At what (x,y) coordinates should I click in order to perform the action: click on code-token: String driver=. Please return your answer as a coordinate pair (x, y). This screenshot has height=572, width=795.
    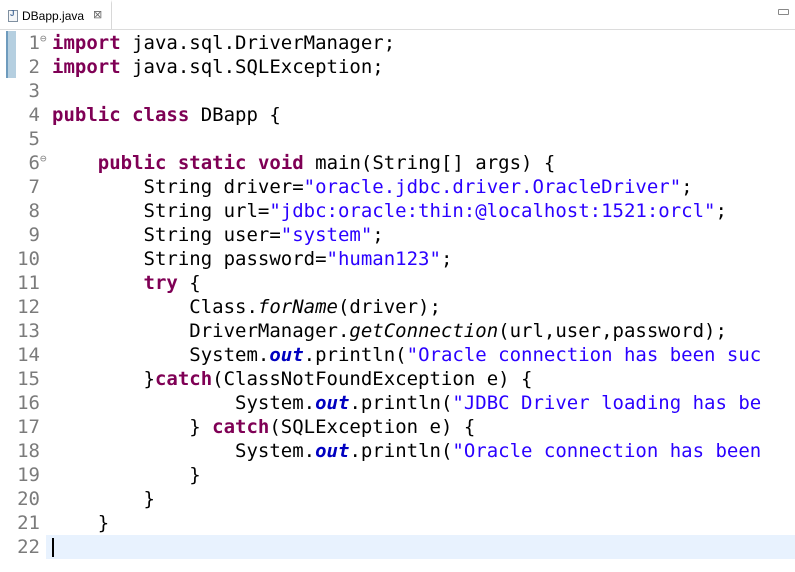
    Looking at the image, I should click on (178, 187).